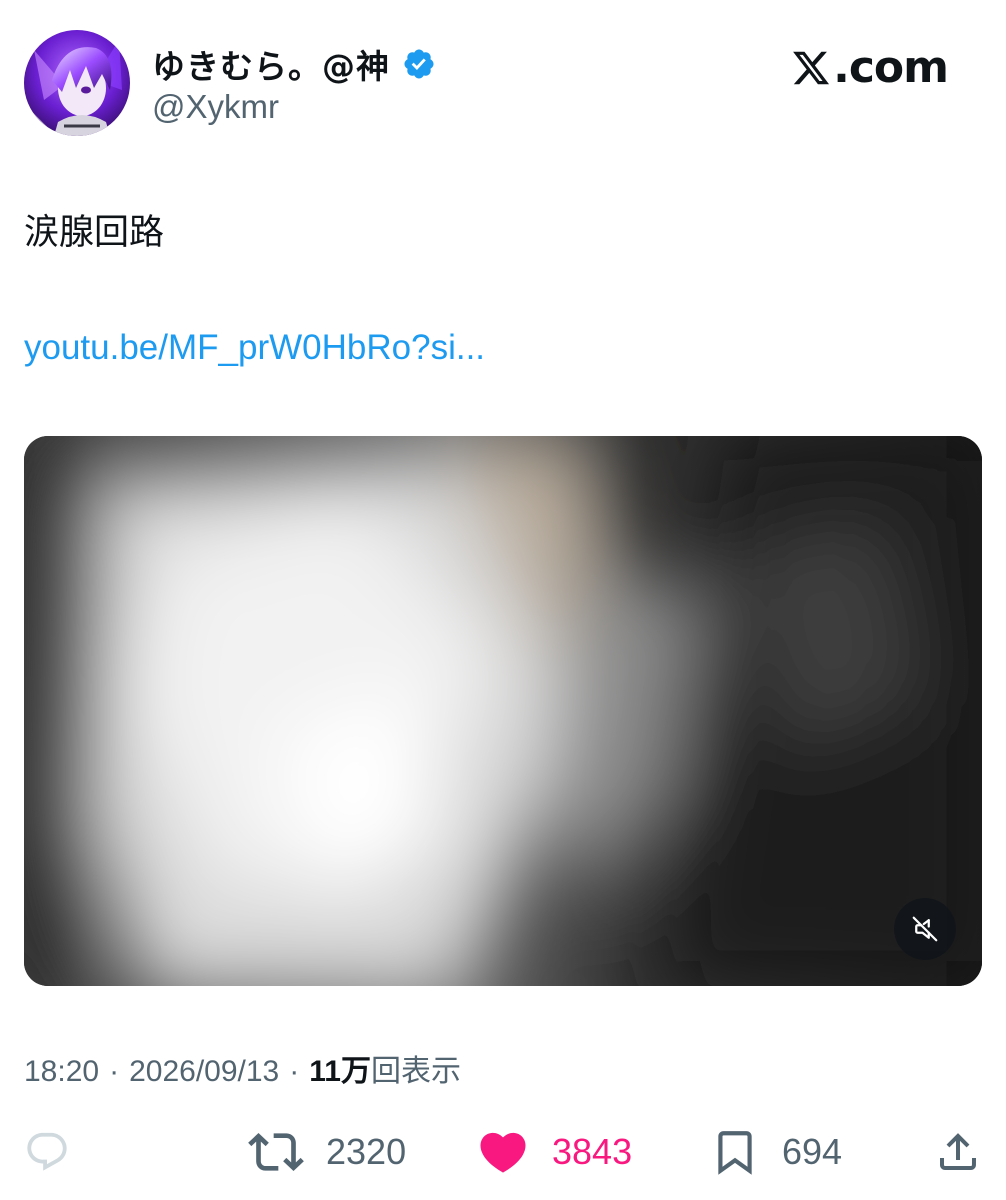 The width and height of the screenshot is (1006, 1200). I want to click on author-name-row: ゆきむら。@神, so click(294, 64).